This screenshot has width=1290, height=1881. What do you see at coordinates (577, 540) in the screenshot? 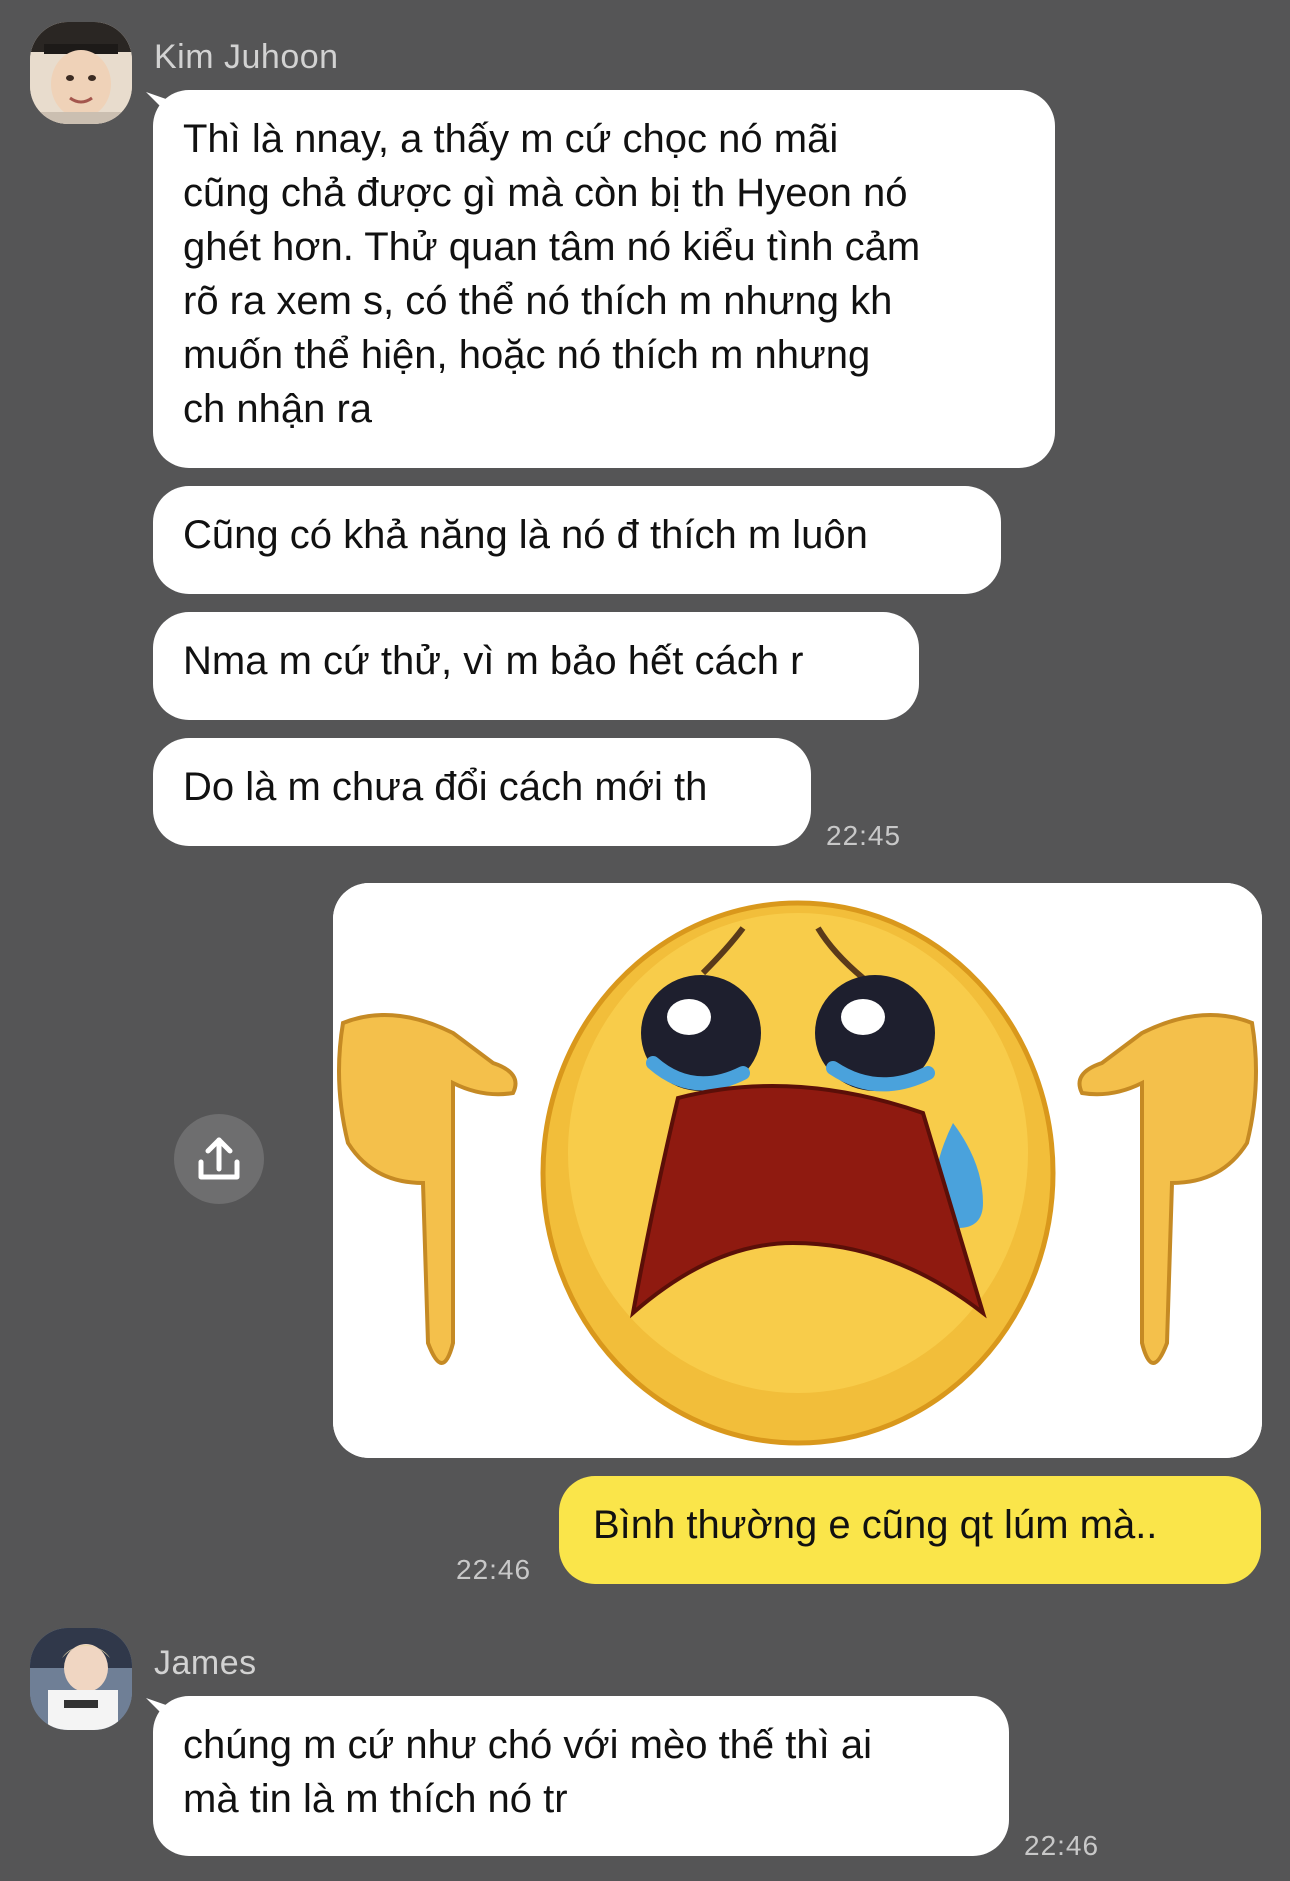
I see `message-bubble: Cũng có khả năng là nó đ thích m luôn` at bounding box center [577, 540].